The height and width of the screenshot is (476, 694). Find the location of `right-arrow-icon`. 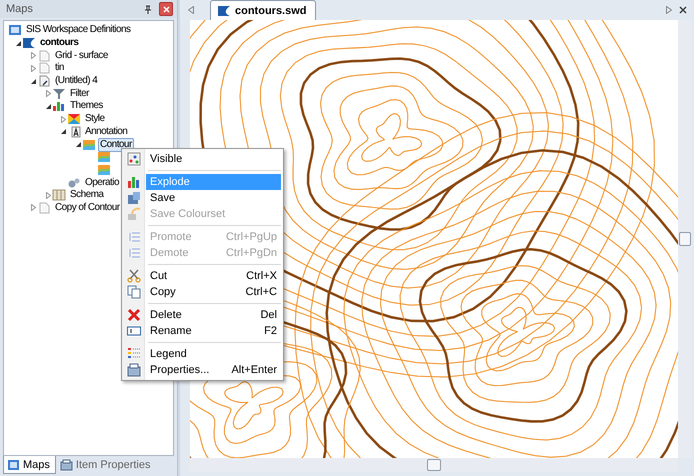

right-arrow-icon is located at coordinates (669, 10).